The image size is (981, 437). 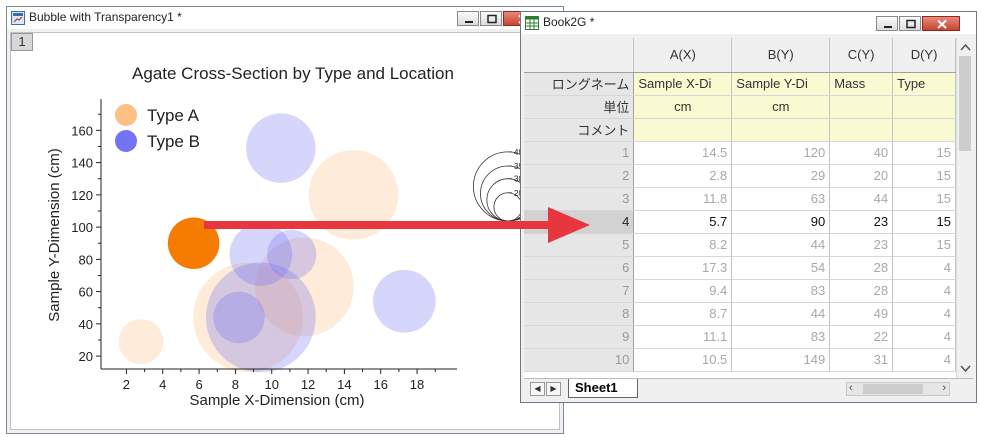 What do you see at coordinates (537, 389) in the screenshot?
I see `prev-sheet-icon: ◀` at bounding box center [537, 389].